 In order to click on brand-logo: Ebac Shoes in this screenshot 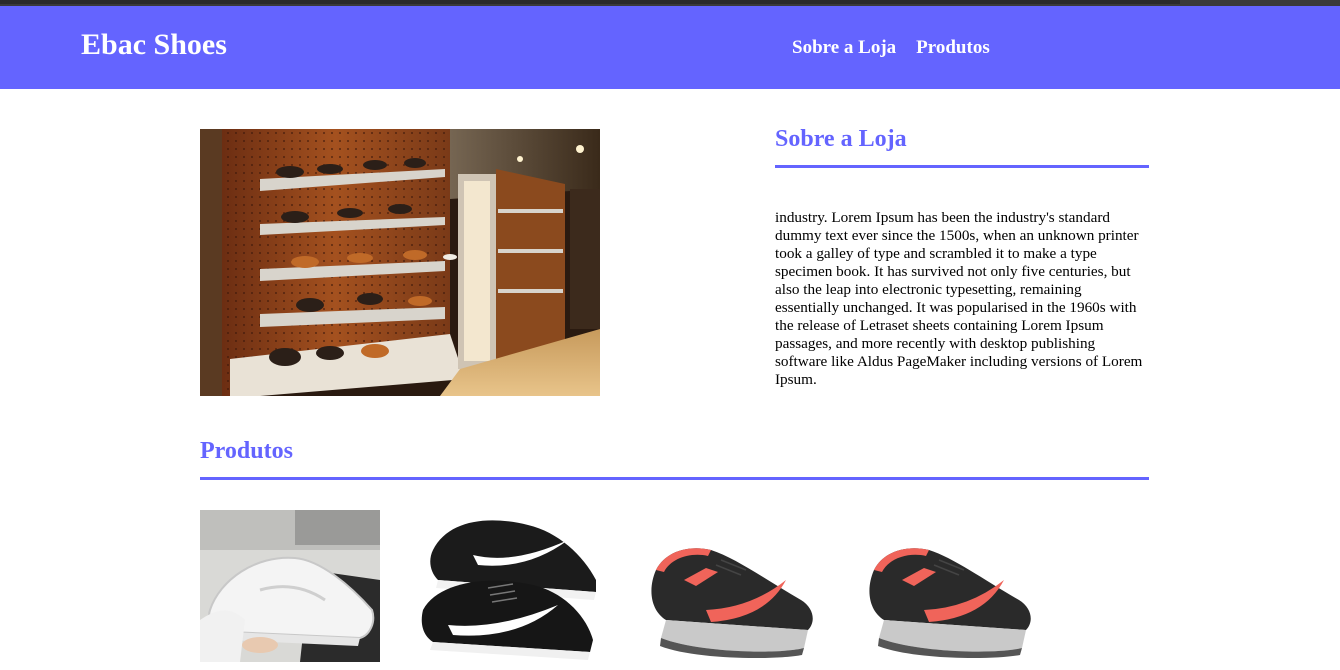, I will do `click(154, 45)`.